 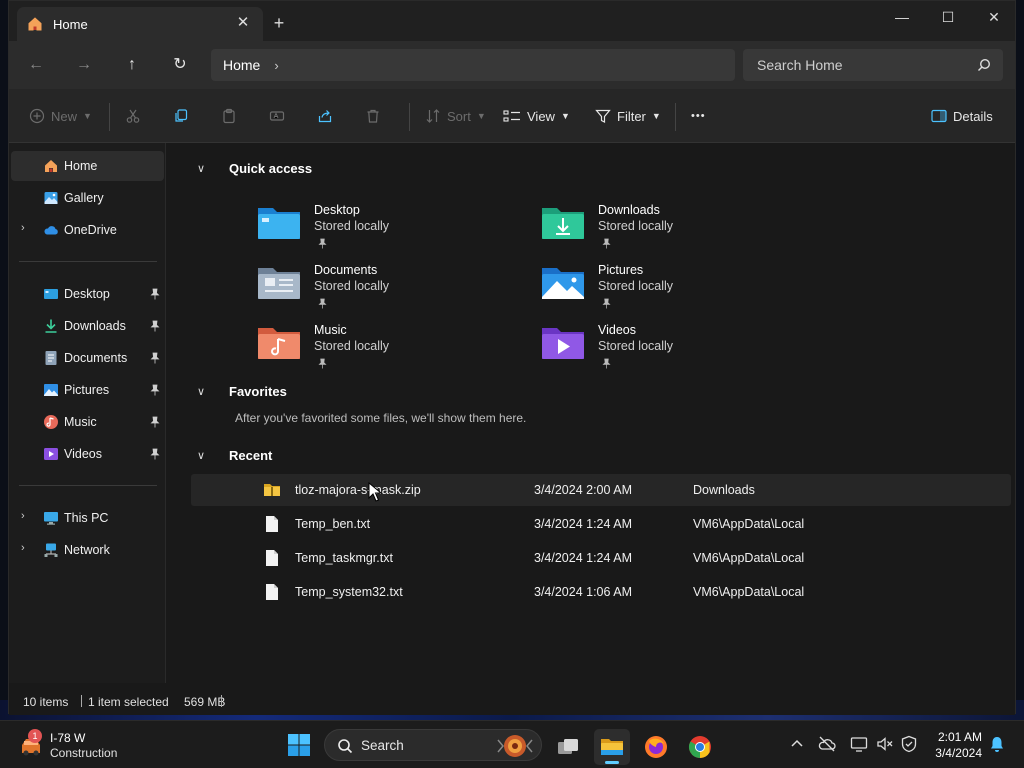 What do you see at coordinates (35, 736) in the screenshot?
I see `notification-badge: 1` at bounding box center [35, 736].